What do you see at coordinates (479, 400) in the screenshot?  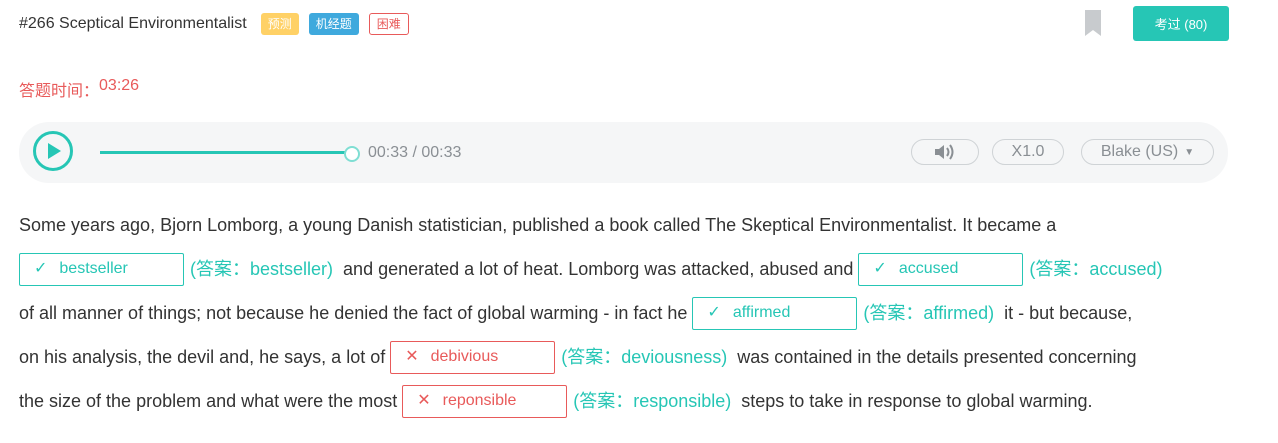 I see `blank-value: reponsible` at bounding box center [479, 400].